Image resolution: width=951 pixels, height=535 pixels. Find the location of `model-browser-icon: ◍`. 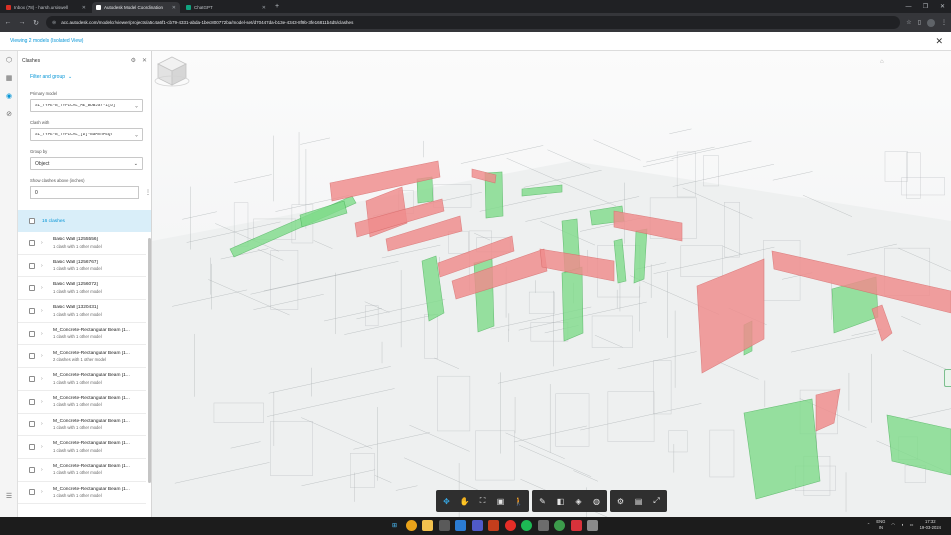

model-browser-icon: ◍ is located at coordinates (596, 501).